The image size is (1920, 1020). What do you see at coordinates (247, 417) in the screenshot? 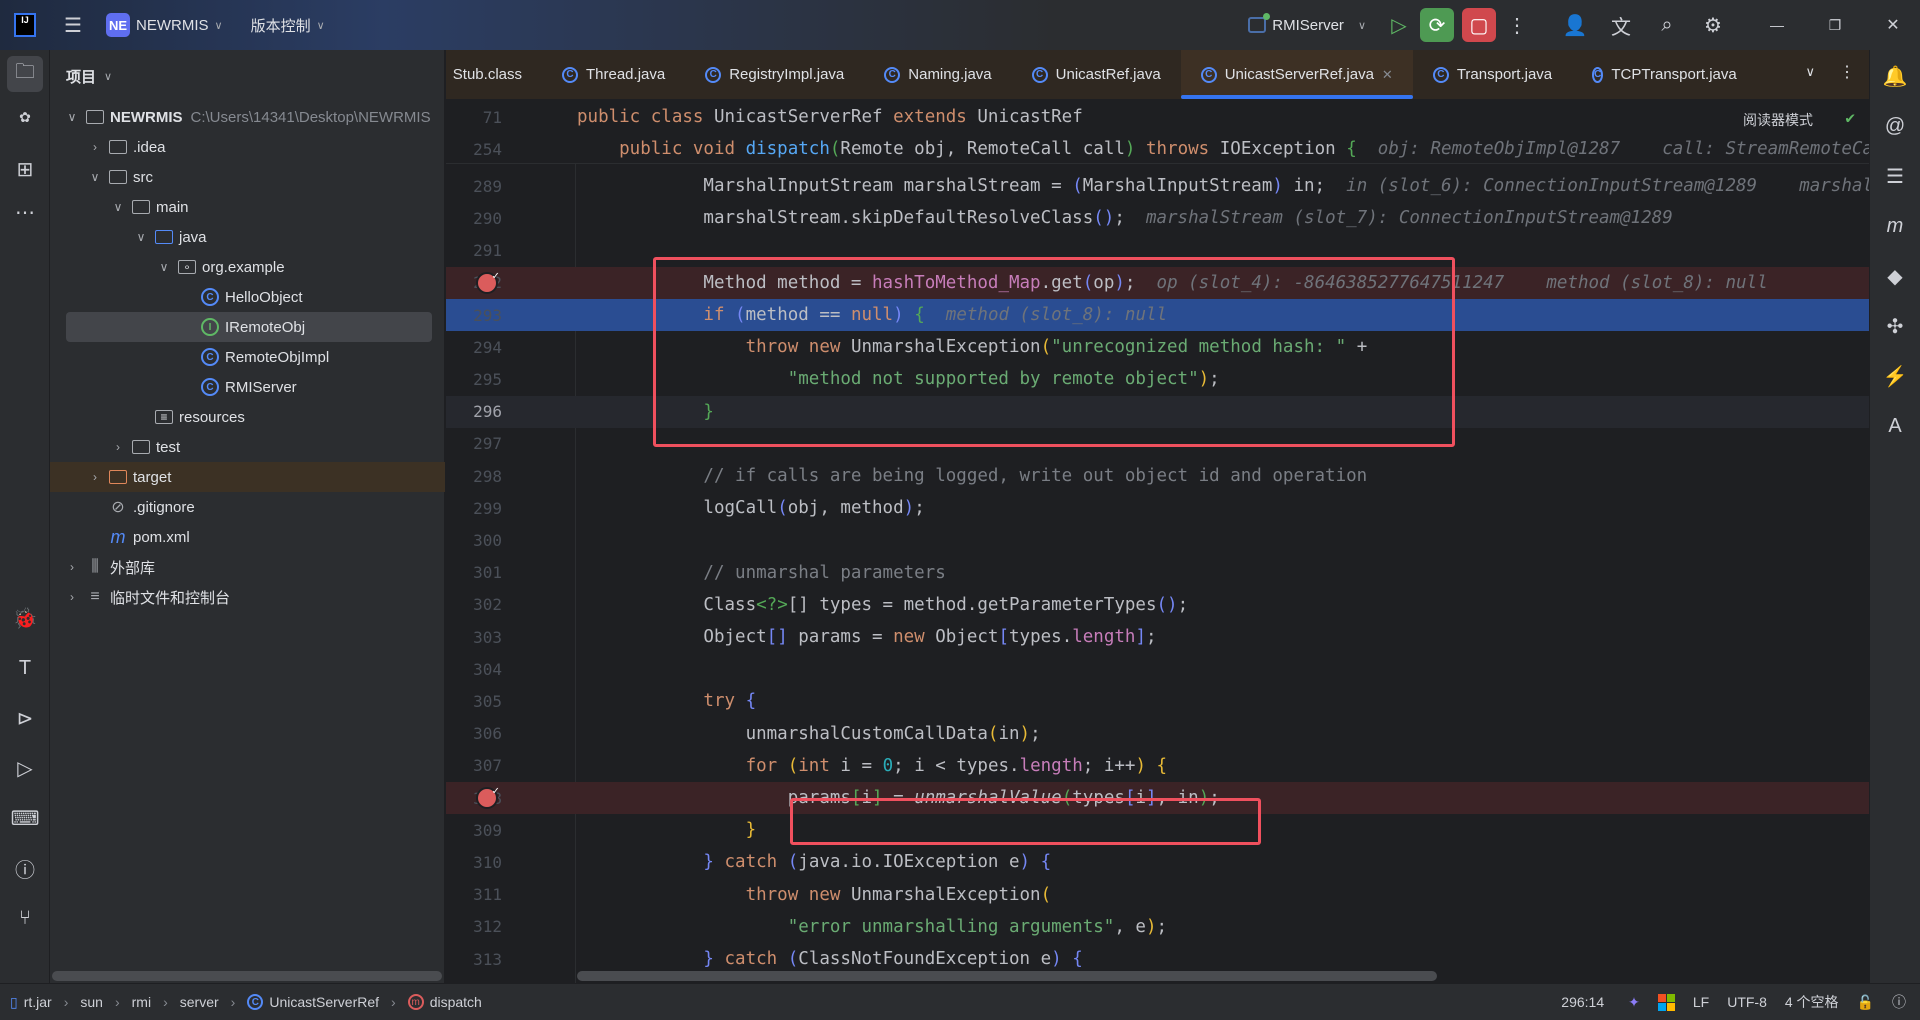
I see `tree-item: ≡ resources` at bounding box center [247, 417].